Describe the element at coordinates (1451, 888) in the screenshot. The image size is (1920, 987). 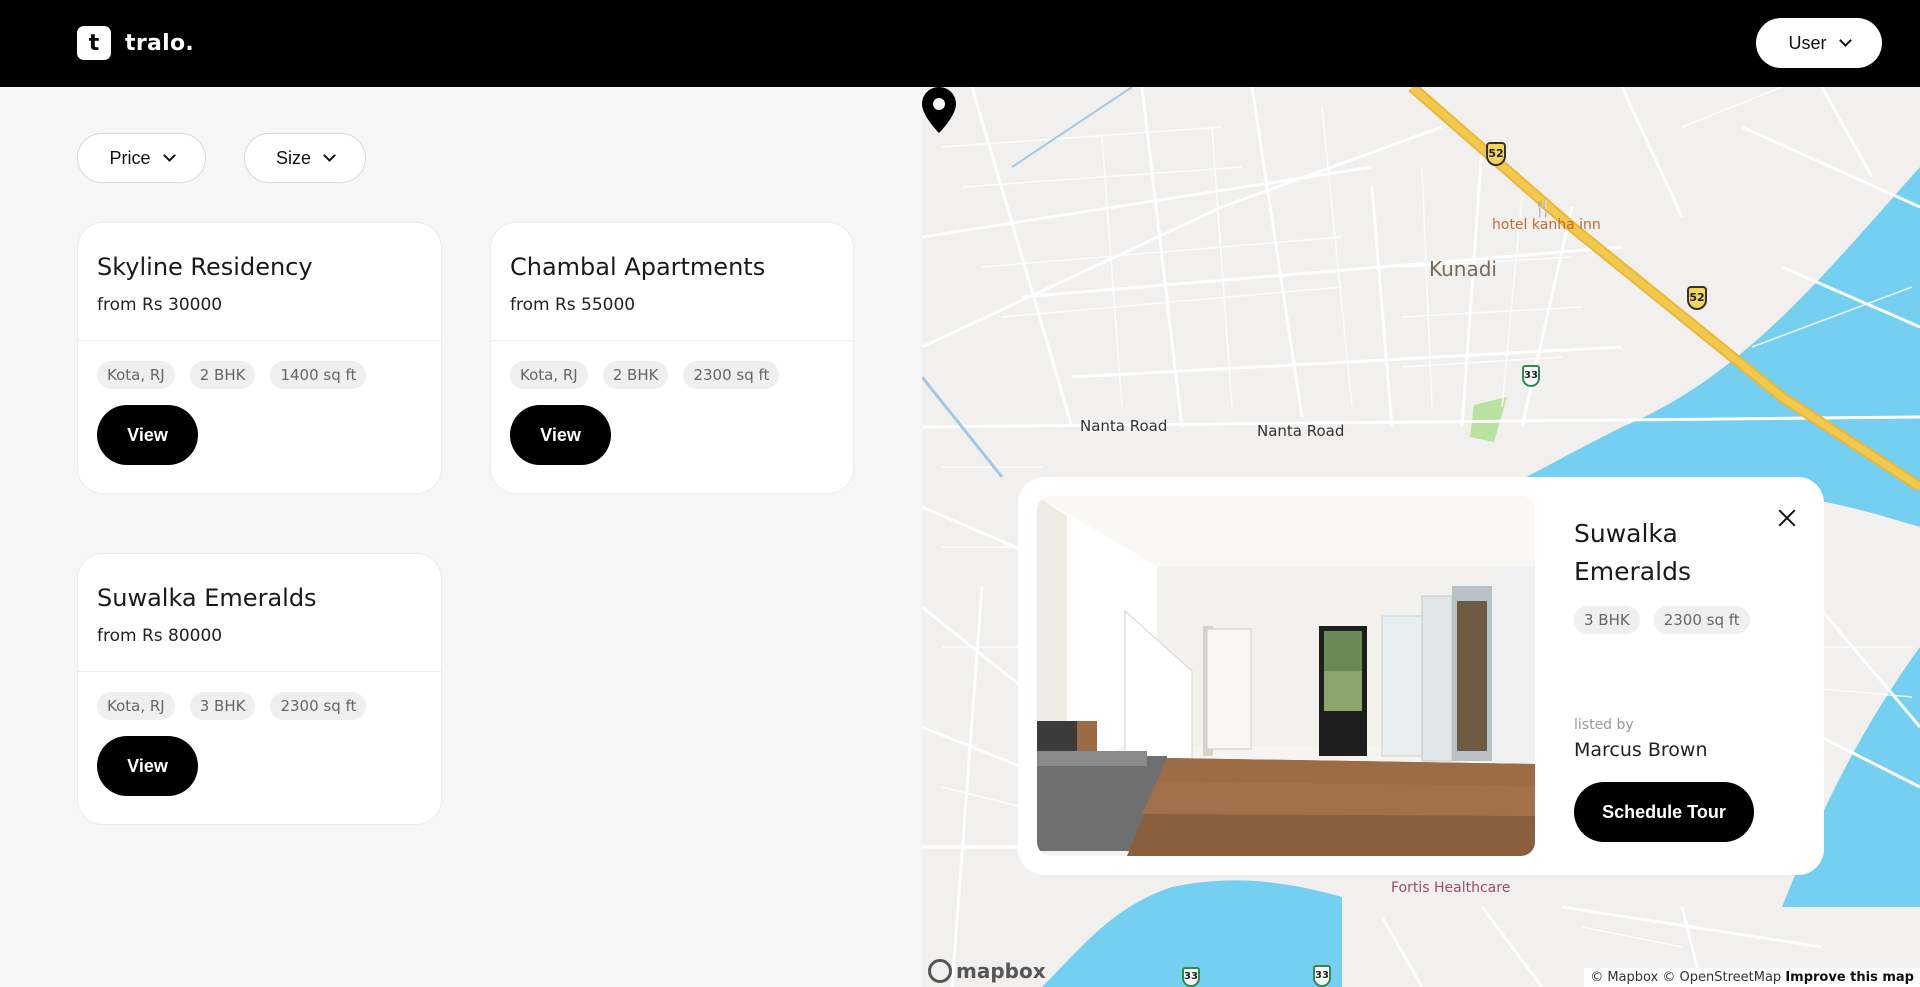
I see `poi-label: Fortis Healthcare` at that location.